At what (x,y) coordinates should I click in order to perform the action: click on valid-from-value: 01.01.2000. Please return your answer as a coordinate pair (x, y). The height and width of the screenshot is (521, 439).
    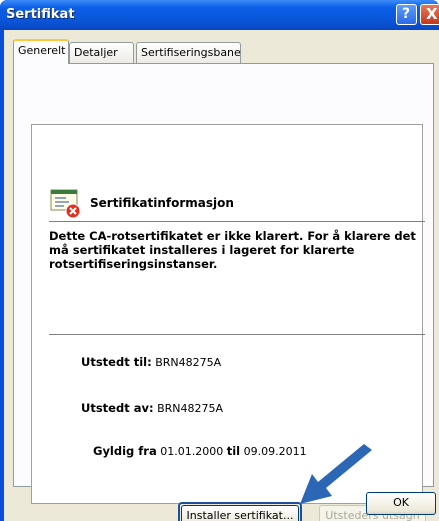
    Looking at the image, I should click on (192, 451).